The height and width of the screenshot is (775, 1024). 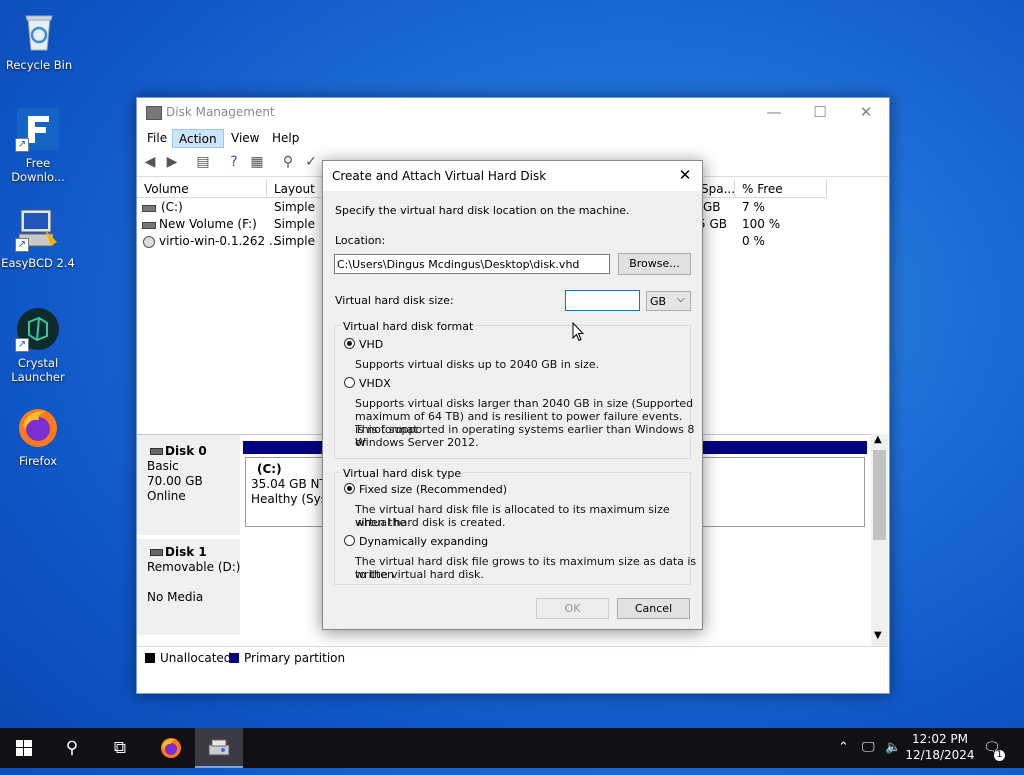 What do you see at coordinates (360, 240) in the screenshot?
I see `location-label: Location:` at bounding box center [360, 240].